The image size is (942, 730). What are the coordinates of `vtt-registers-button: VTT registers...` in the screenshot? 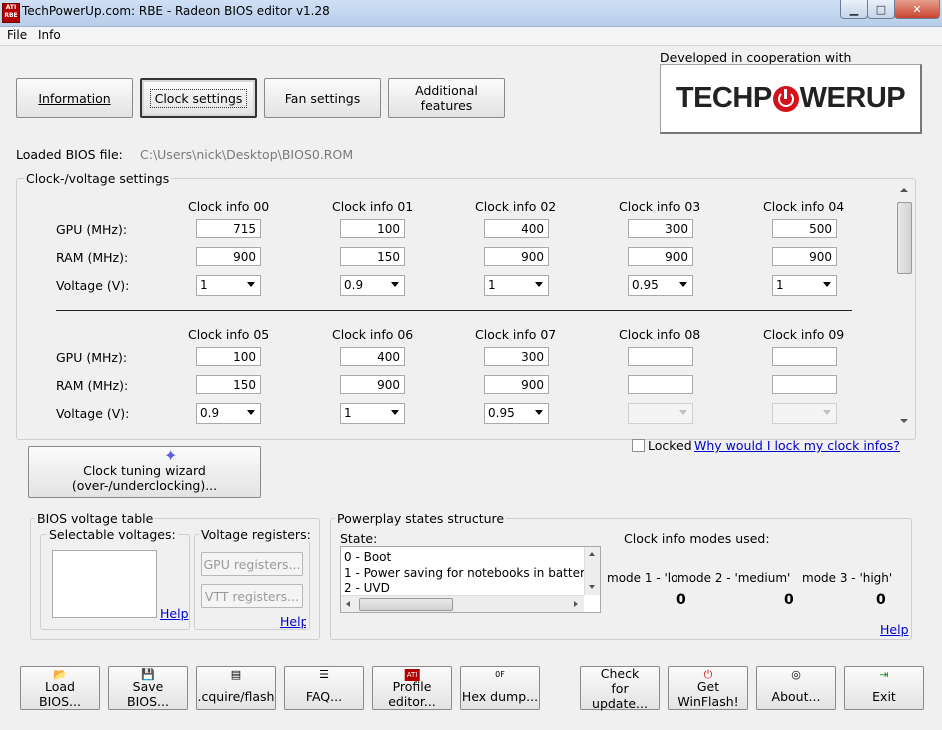 It's located at (252, 596).